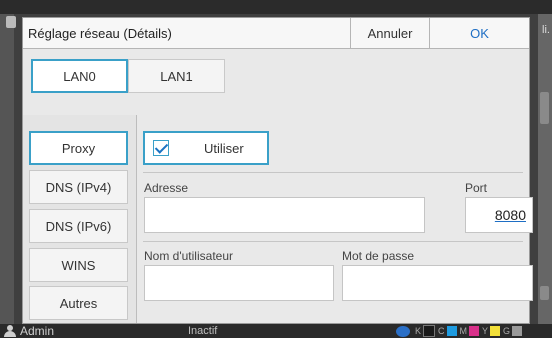 This screenshot has width=552, height=338. I want to click on status-bar: Admin Inactif K C M Y G, so click(276, 331).